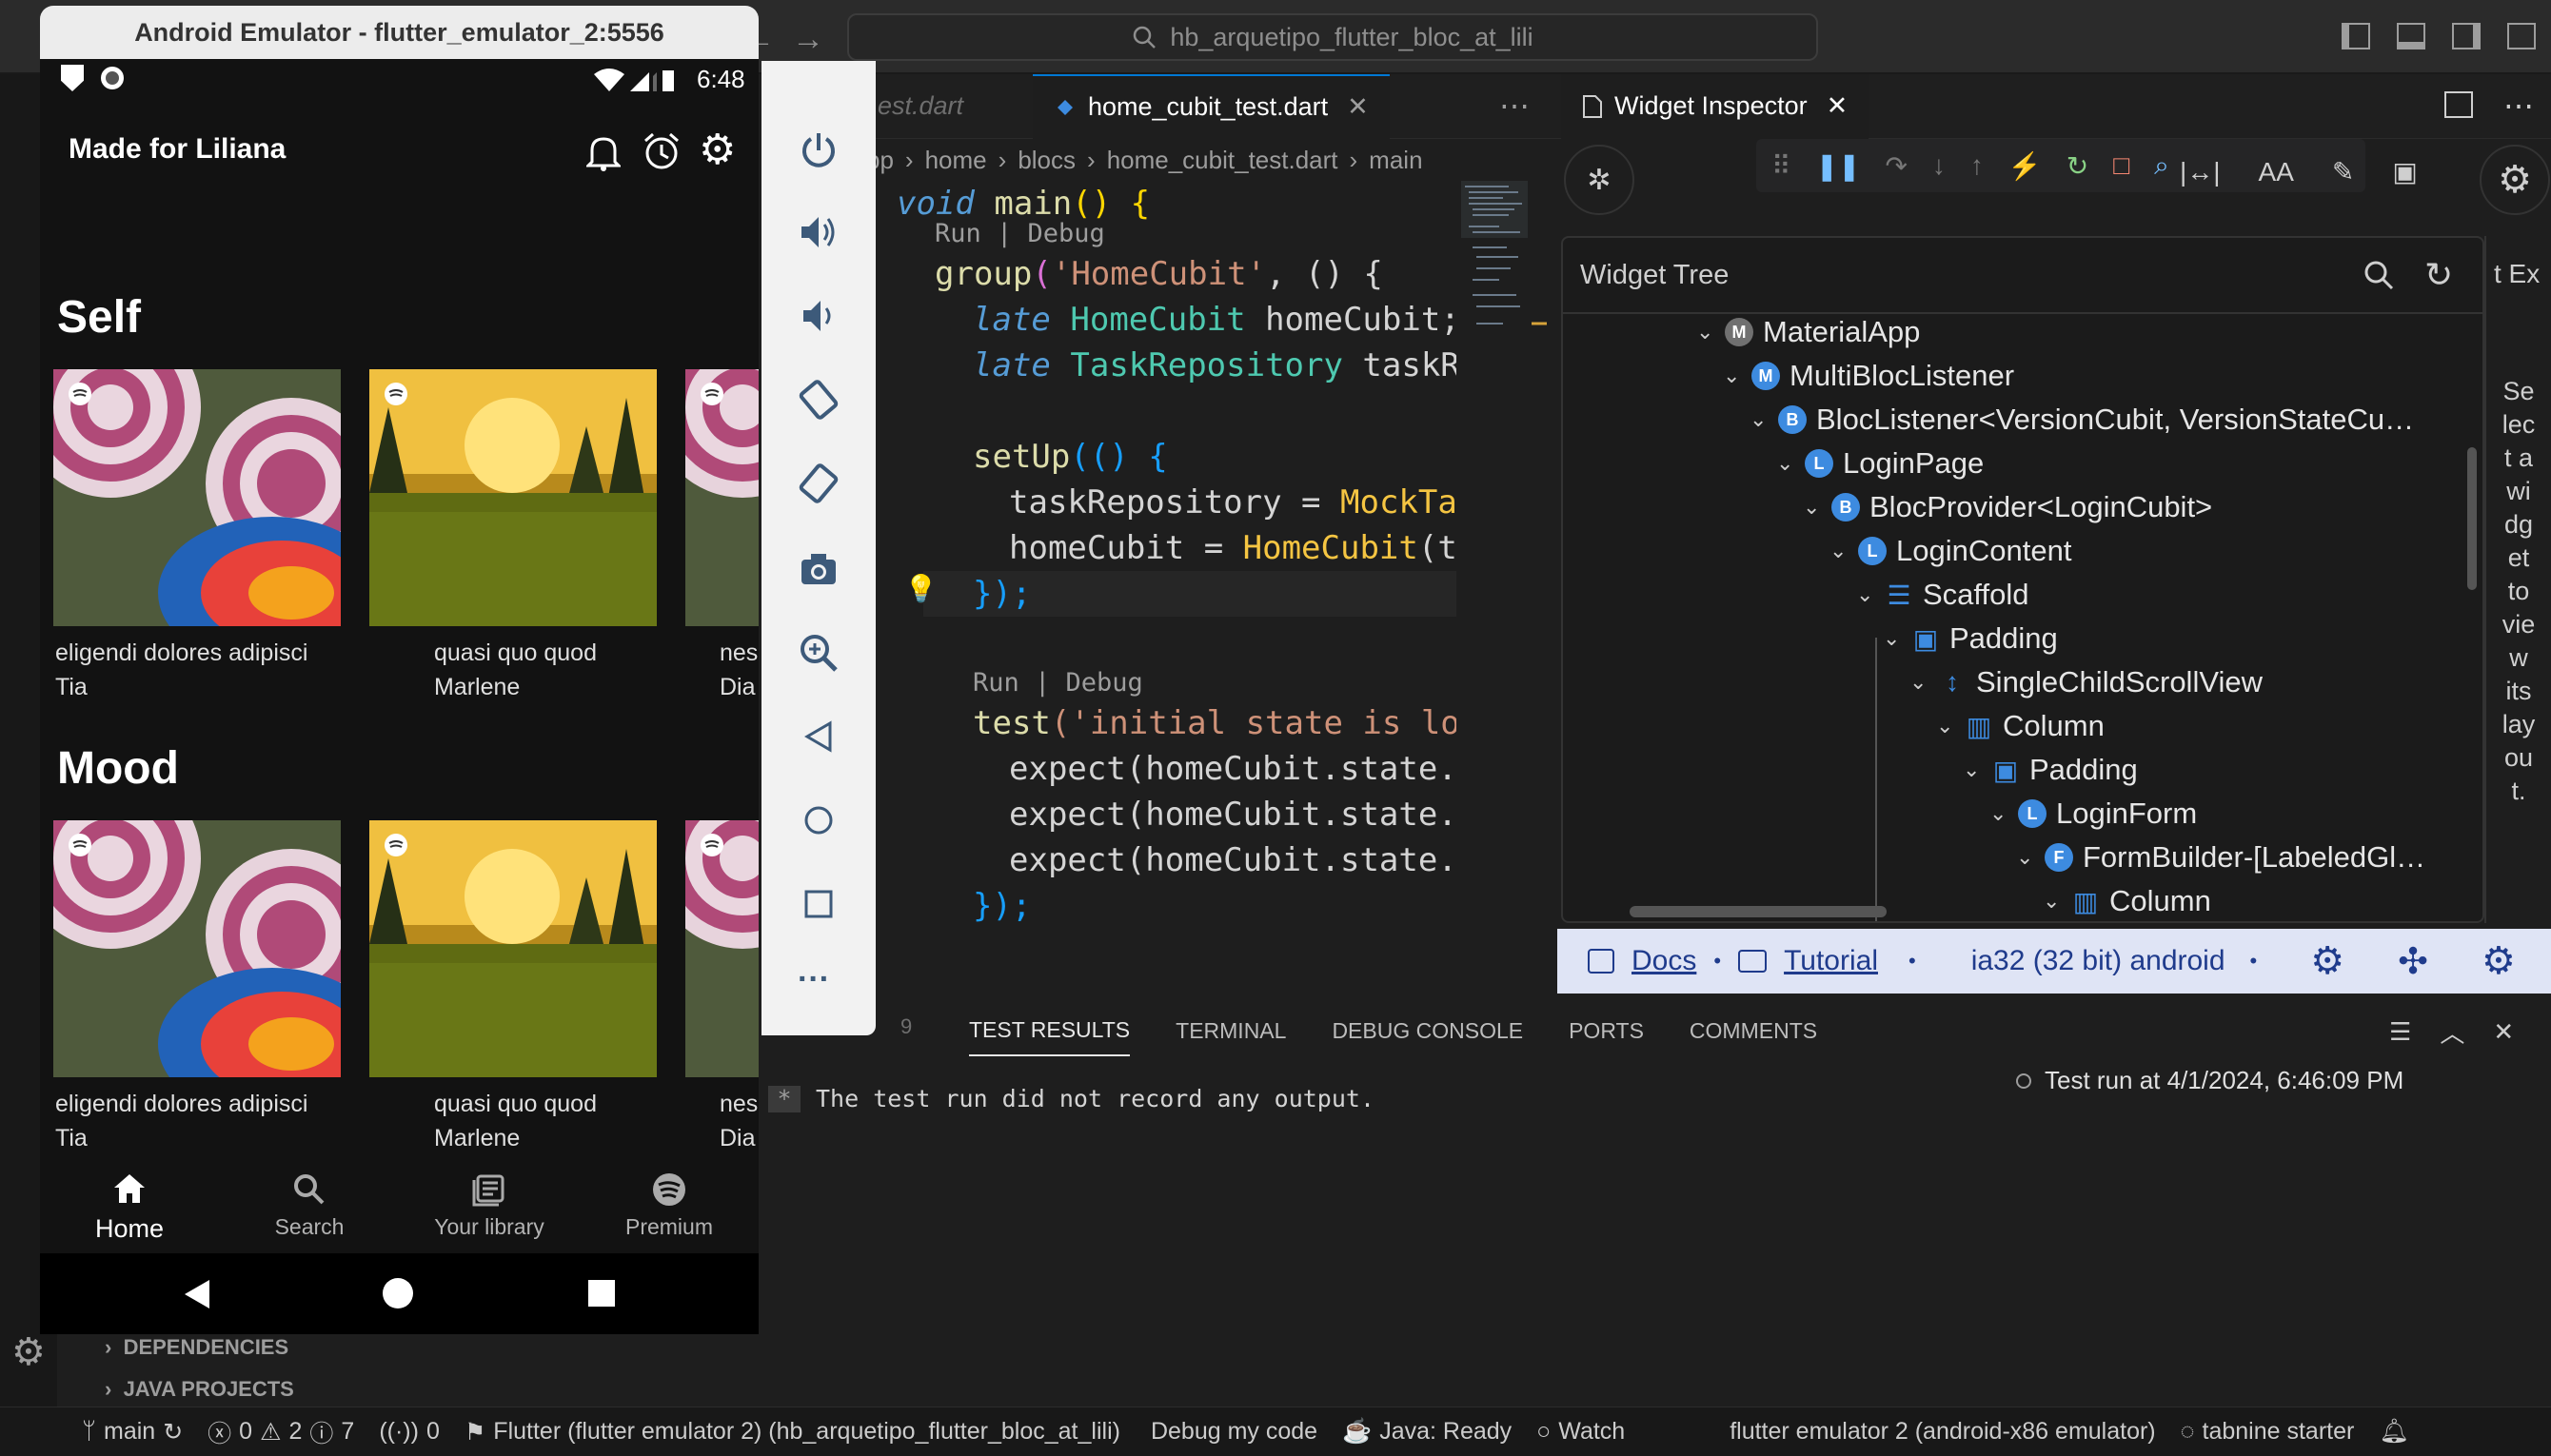  Describe the element at coordinates (28, 1352) in the screenshot. I see `manage-gear-icon: ⚙` at that location.